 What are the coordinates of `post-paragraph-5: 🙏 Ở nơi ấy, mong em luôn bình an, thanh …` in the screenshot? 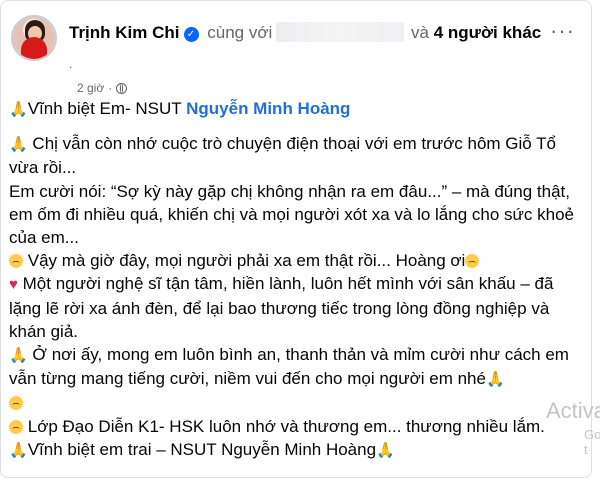 It's located at (295, 379).